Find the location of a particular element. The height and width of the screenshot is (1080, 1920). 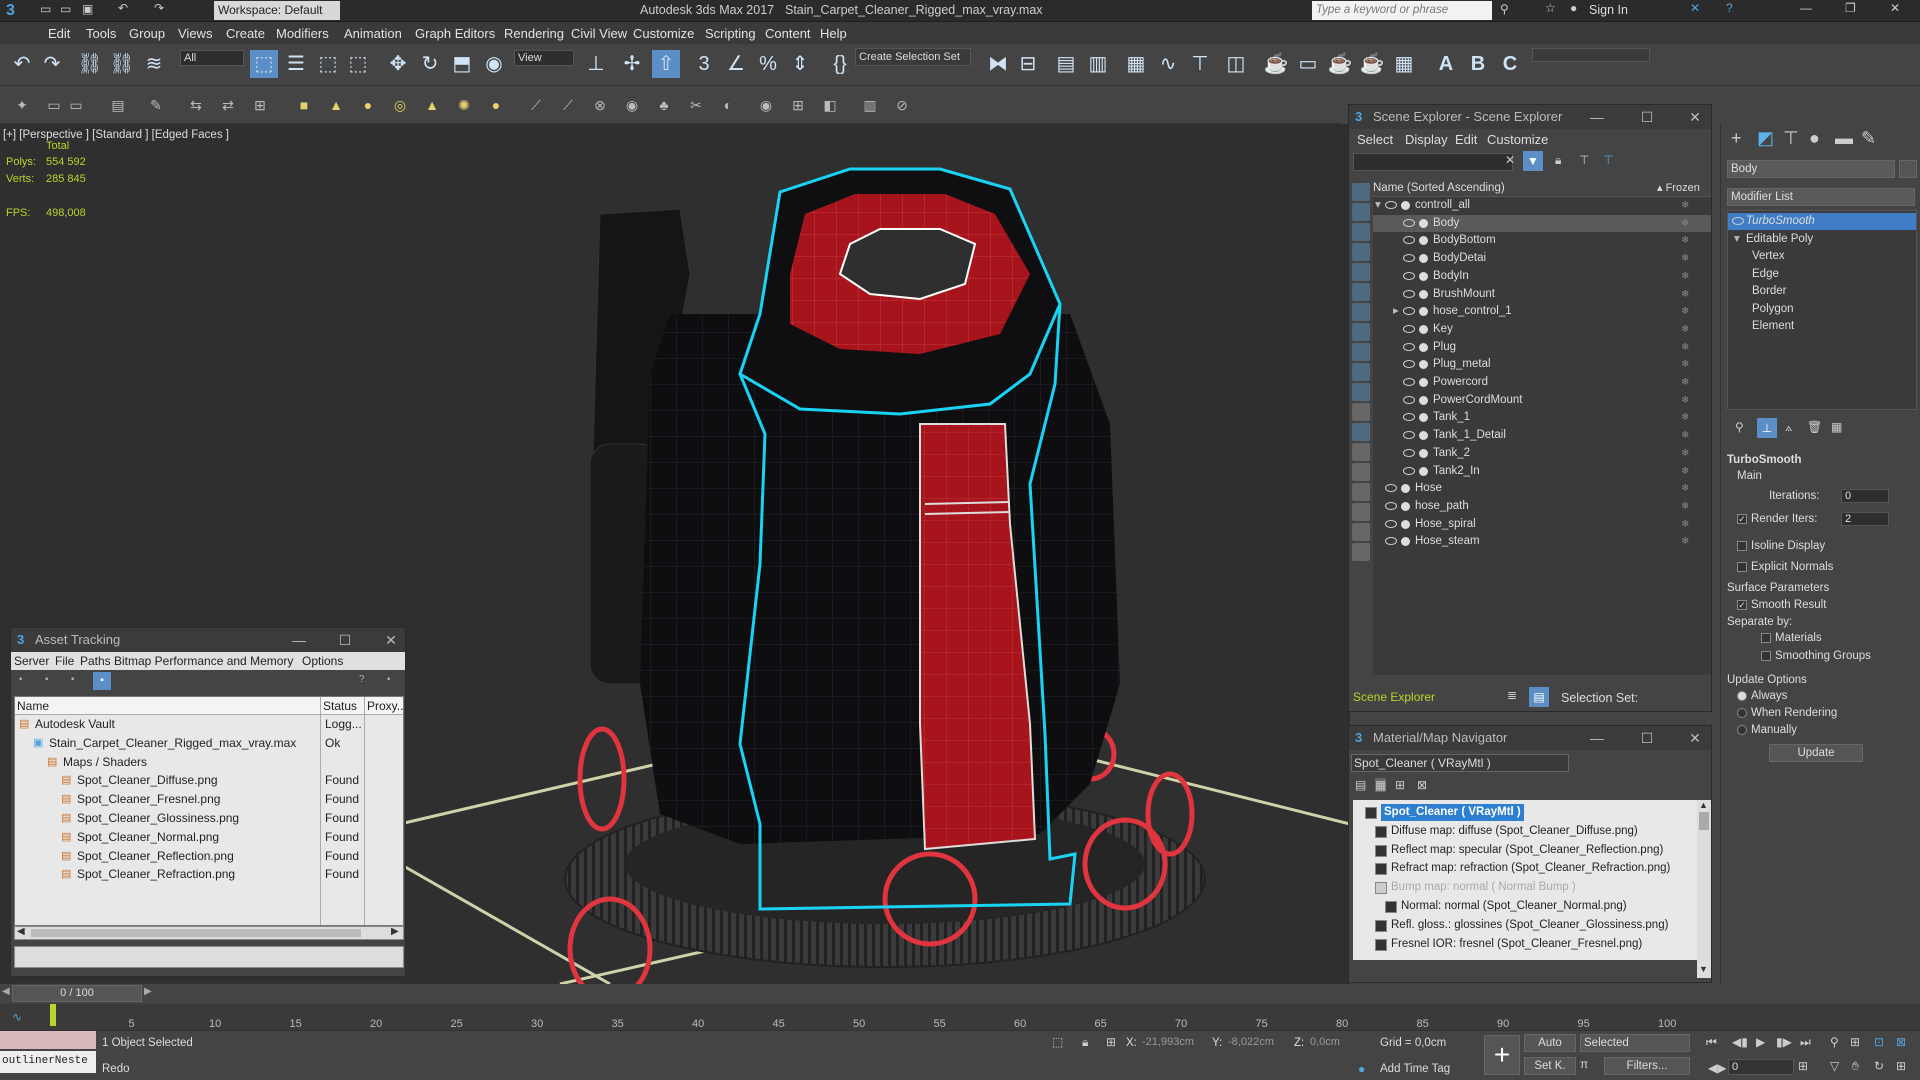

col-status: Status is located at coordinates (340, 706).